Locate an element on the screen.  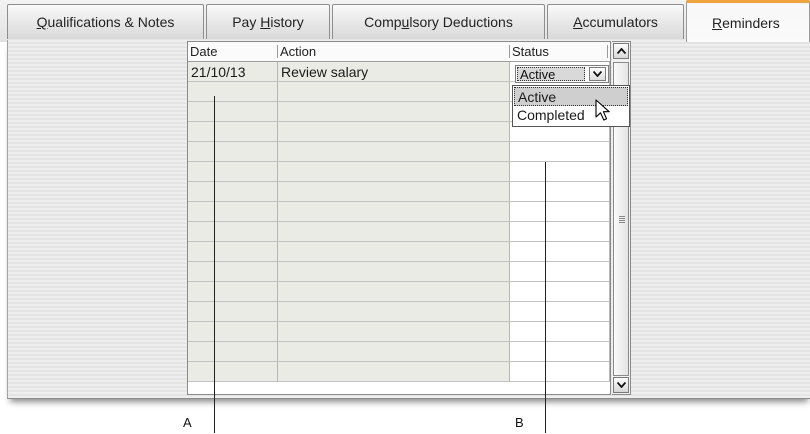
status-combo: Active is located at coordinates (562, 74).